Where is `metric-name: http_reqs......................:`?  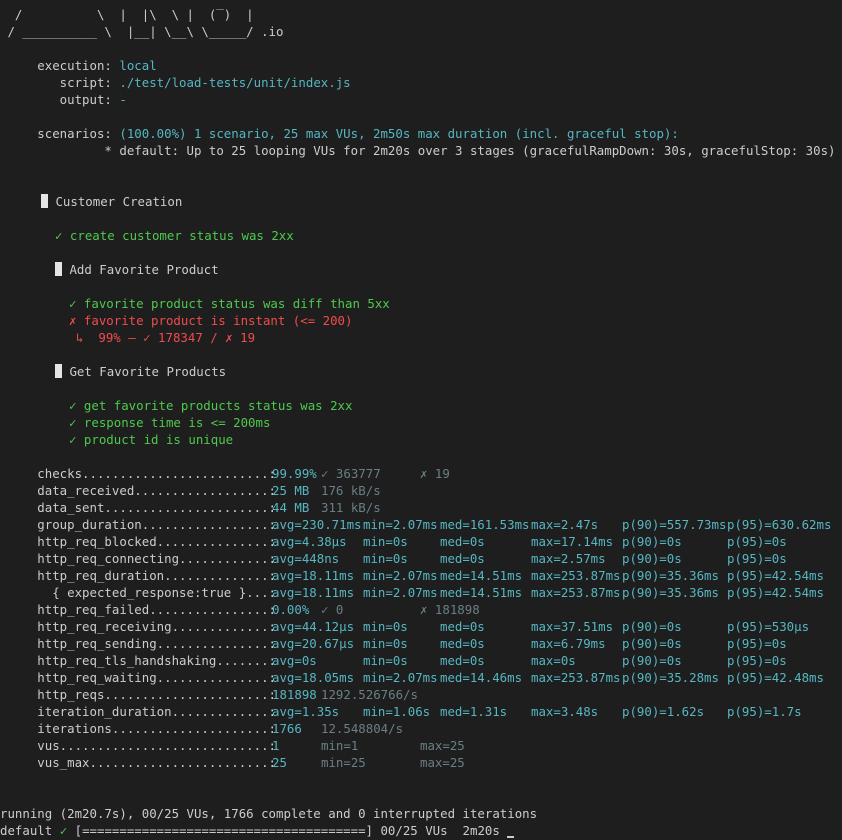
metric-name: http_reqs......................: is located at coordinates (142, 694).